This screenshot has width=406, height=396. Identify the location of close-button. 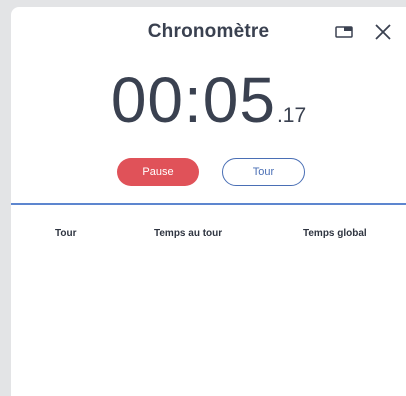
(383, 32).